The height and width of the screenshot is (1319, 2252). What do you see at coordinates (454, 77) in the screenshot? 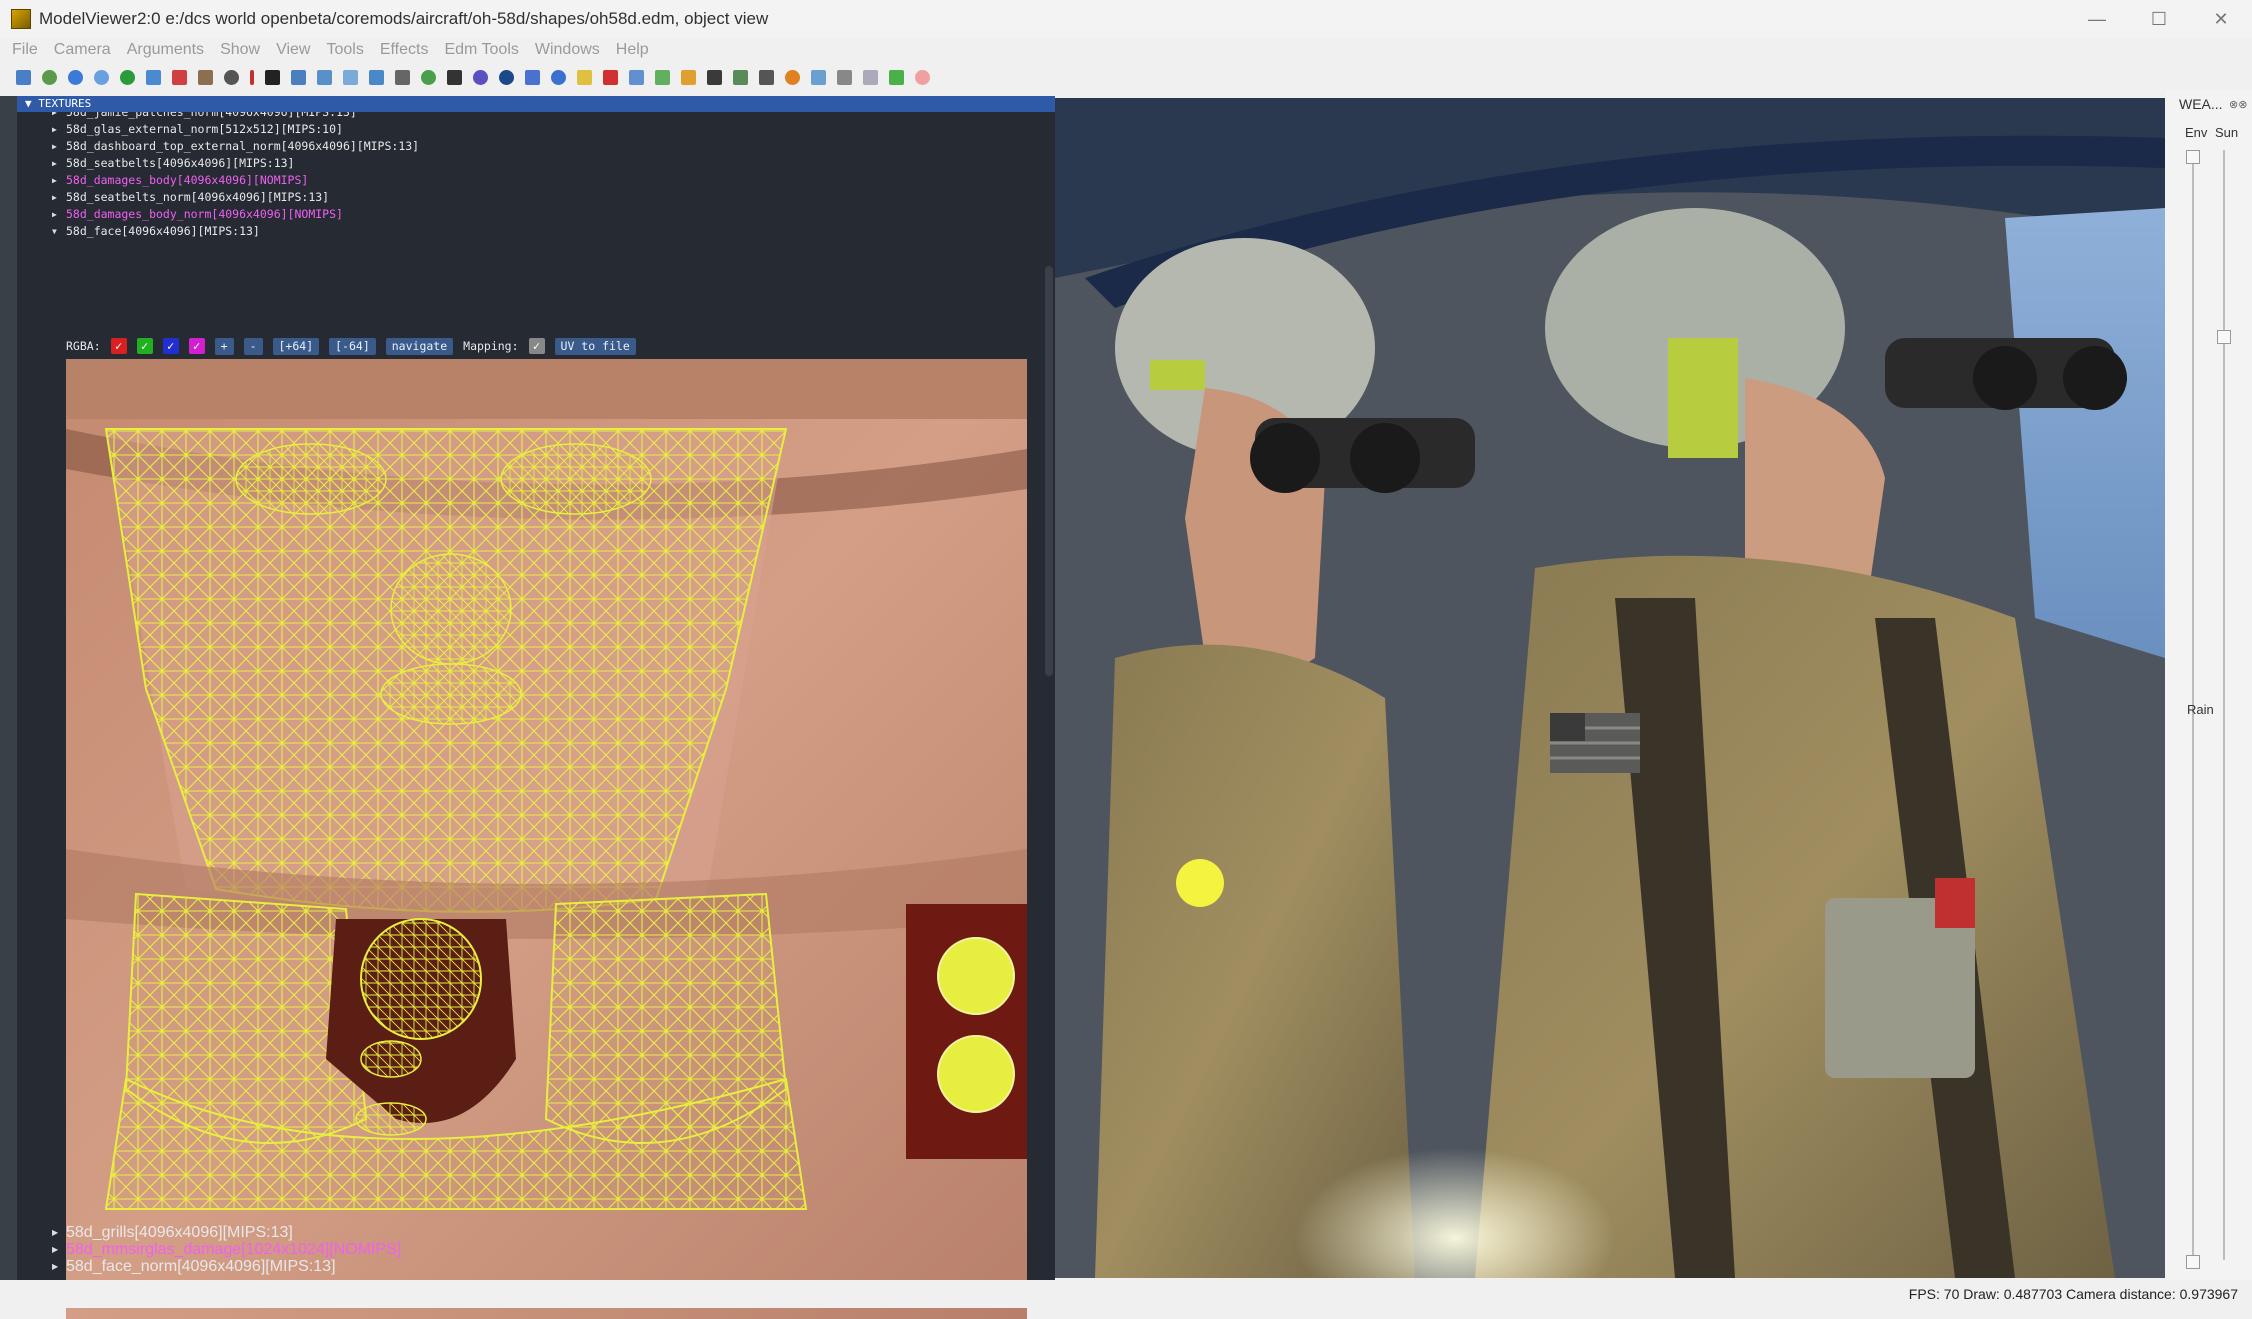
I see `monitor-icon` at bounding box center [454, 77].